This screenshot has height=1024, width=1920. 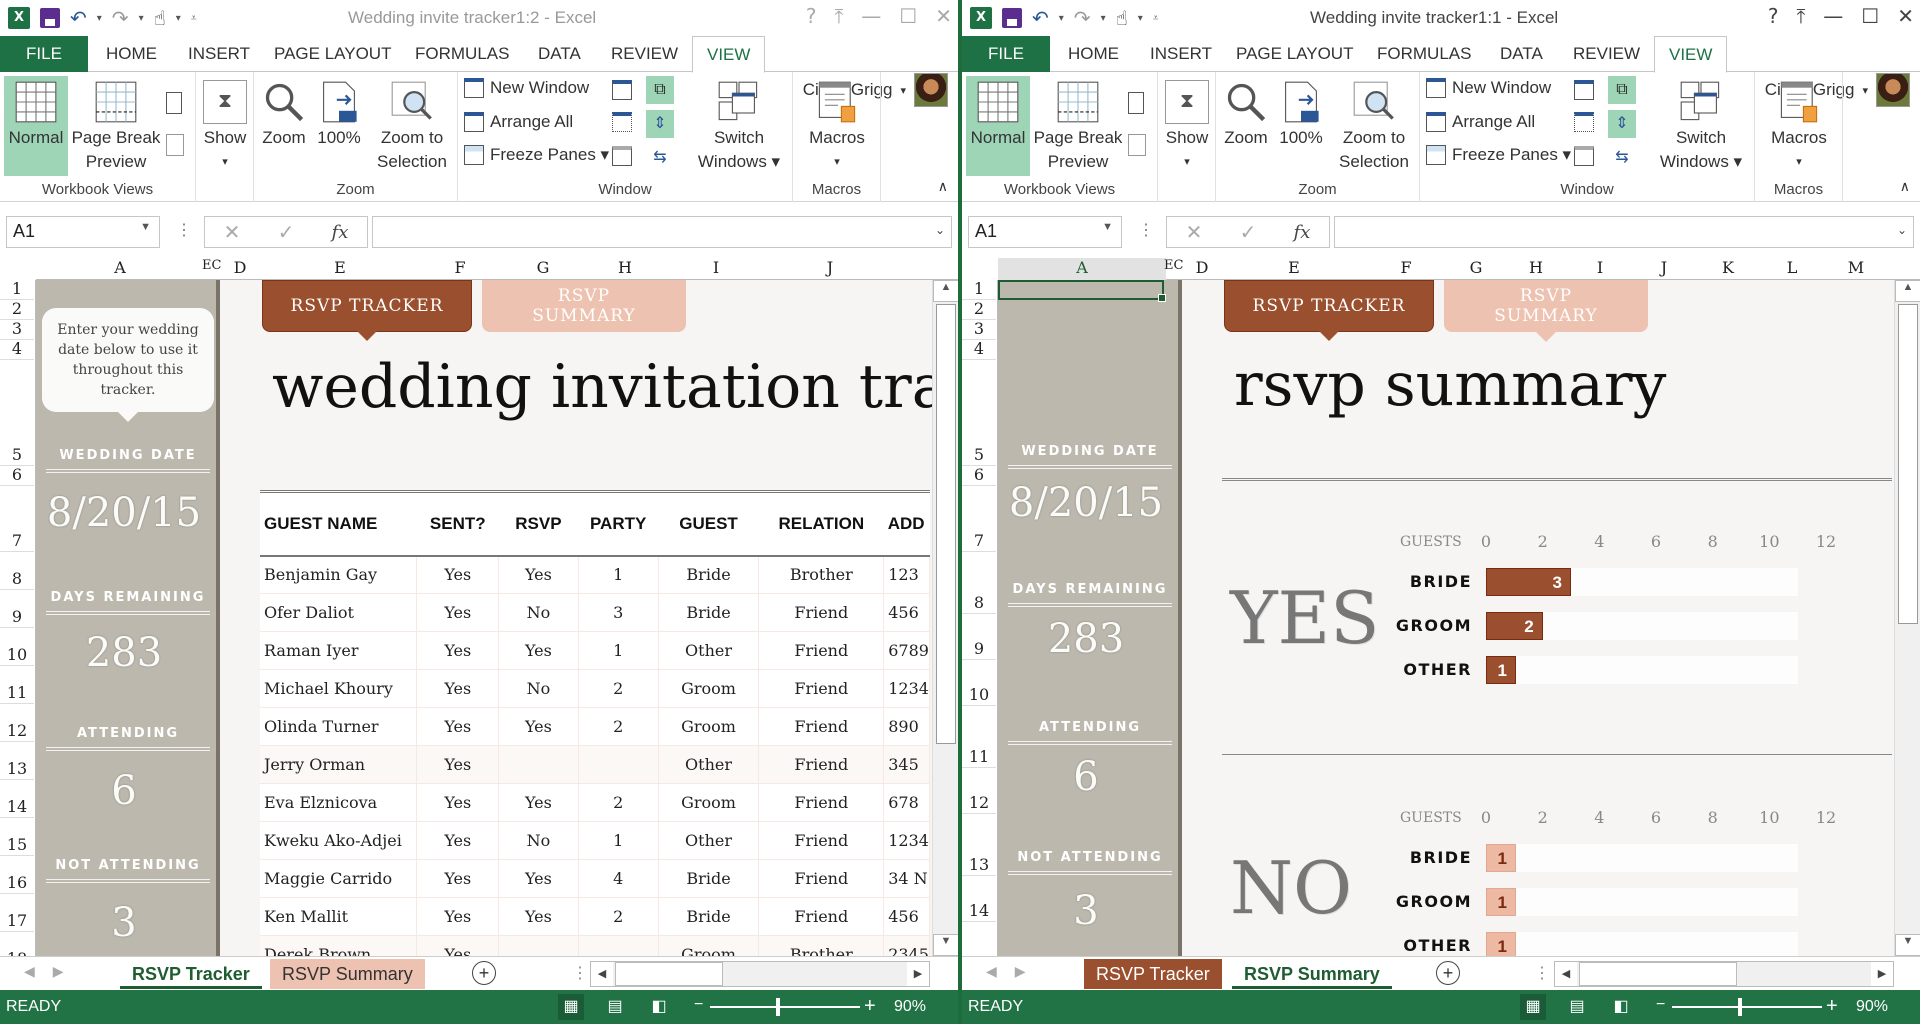 I want to click on horizontal-scrollbar: ◀ ▶, so click(x=760, y=974).